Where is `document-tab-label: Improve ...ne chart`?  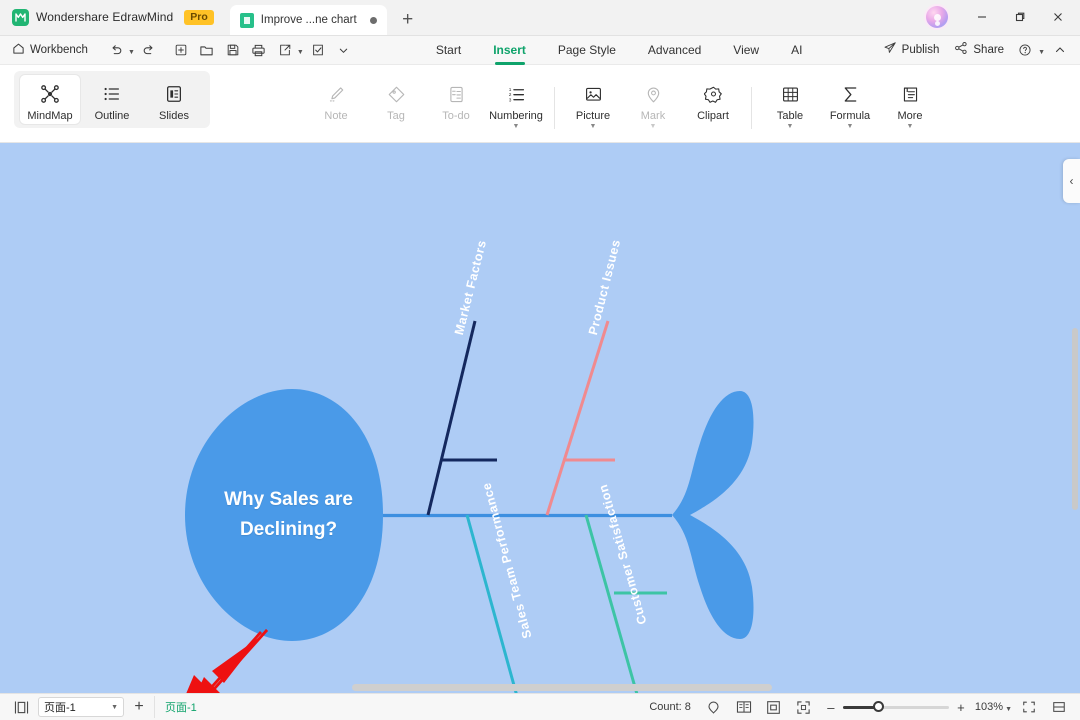 document-tab-label: Improve ...ne chart is located at coordinates (308, 20).